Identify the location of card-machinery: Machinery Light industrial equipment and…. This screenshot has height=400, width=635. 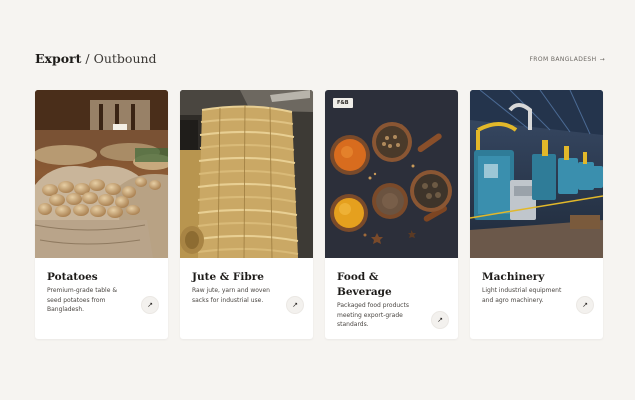
(536, 214).